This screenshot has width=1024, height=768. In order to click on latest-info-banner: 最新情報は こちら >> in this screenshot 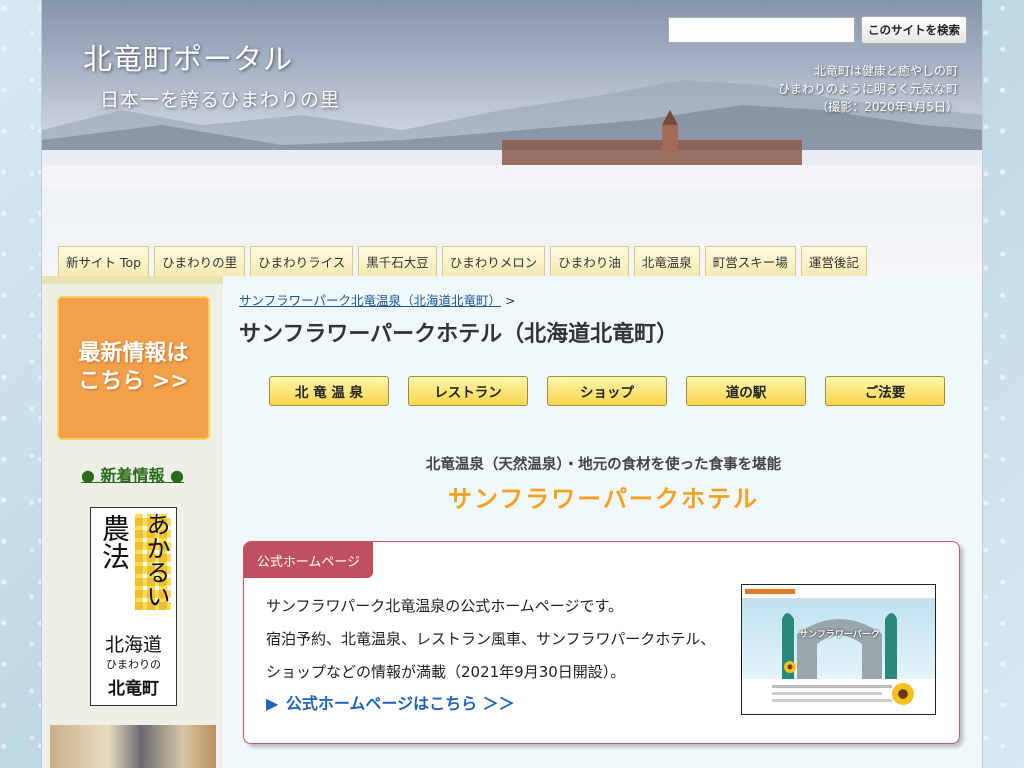, I will do `click(133, 368)`.